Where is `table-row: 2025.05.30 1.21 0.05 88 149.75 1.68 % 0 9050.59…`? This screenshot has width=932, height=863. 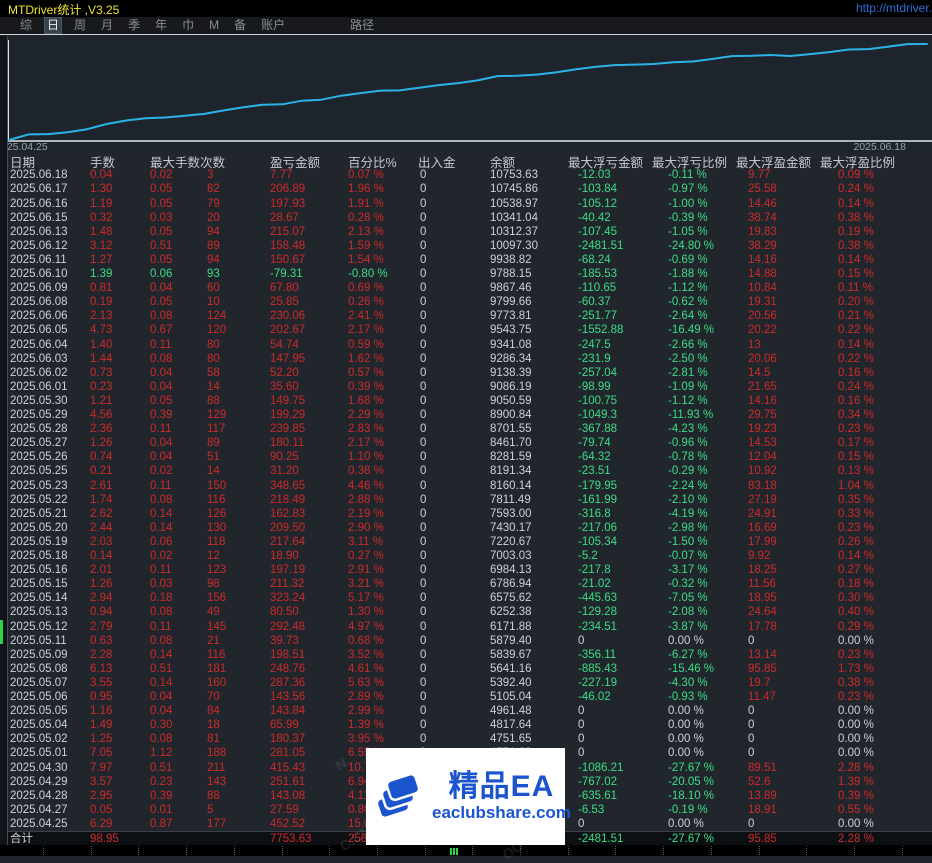
table-row: 2025.05.30 1.21 0.05 88 149.75 1.68 % 0 9050.59… is located at coordinates (466, 401).